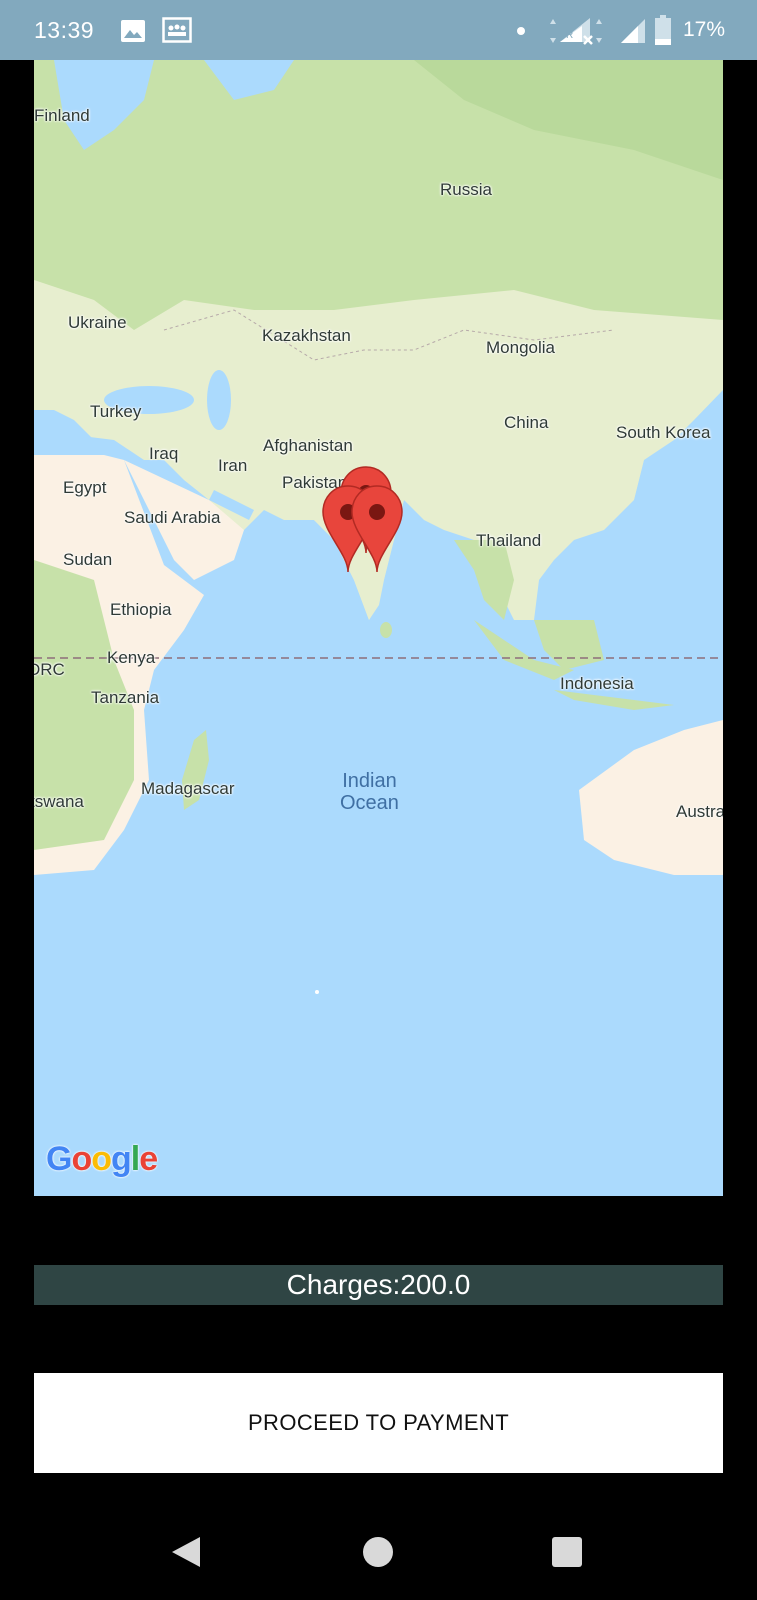  Describe the element at coordinates (378, 1285) in the screenshot. I see `charges-label: Charges:200.0` at that location.